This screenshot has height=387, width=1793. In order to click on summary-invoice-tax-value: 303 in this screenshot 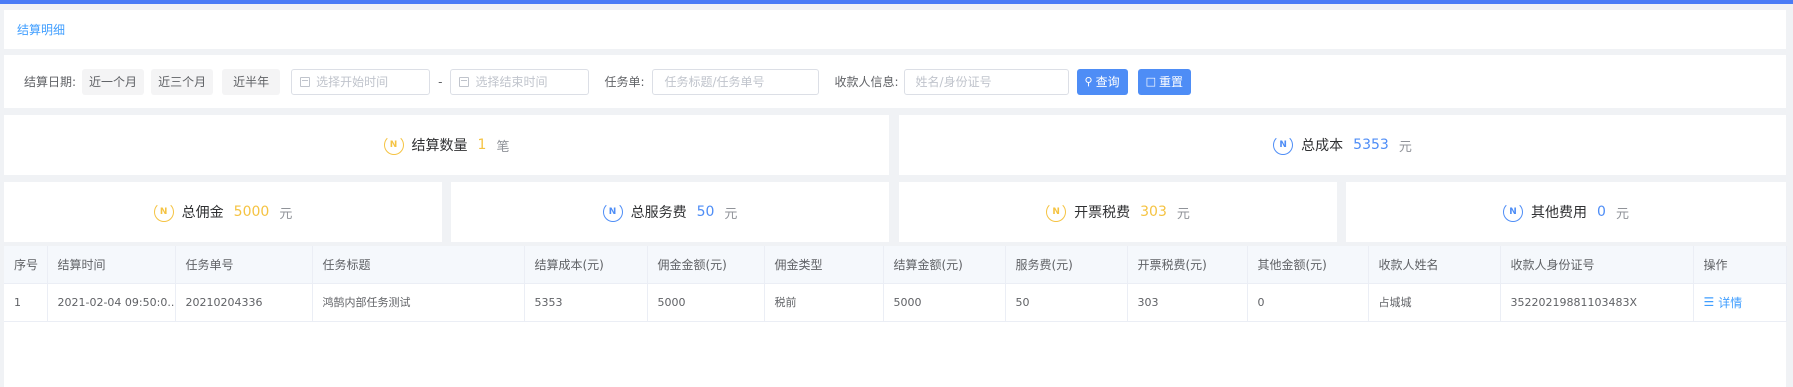, I will do `click(1153, 212)`.